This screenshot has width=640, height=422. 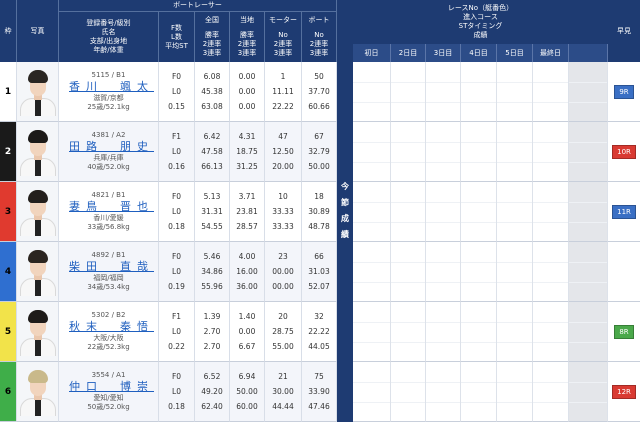 I want to click on branch-birthplace: 福岡/福岡, so click(x=108, y=278).